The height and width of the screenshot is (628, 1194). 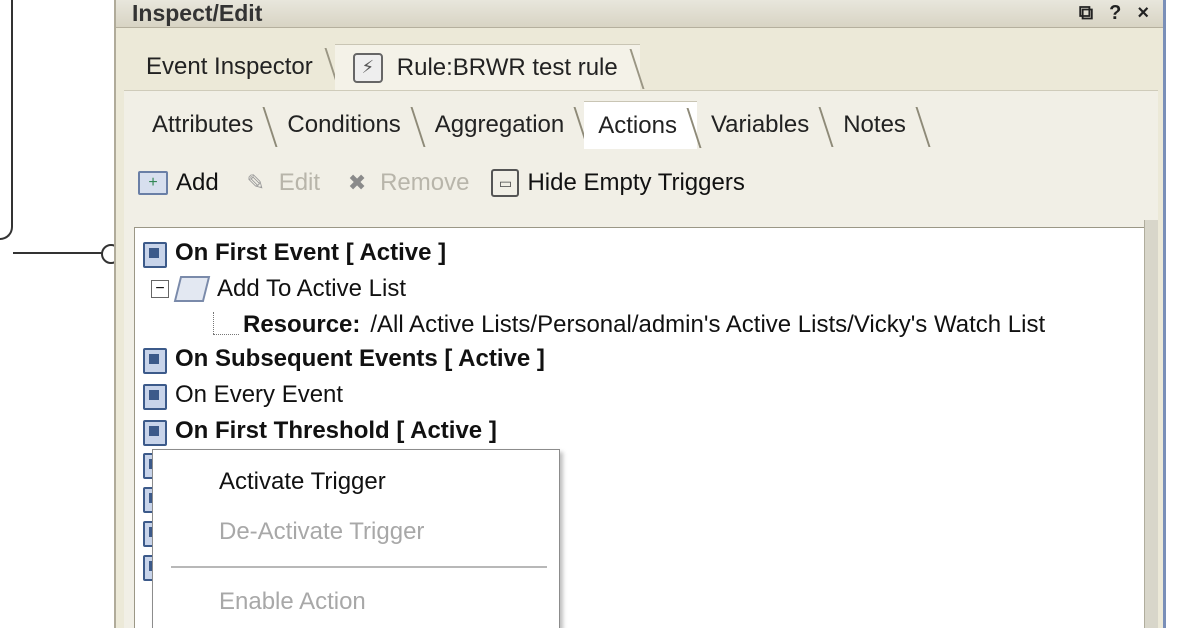 I want to click on add-button: + Add, so click(x=178, y=183).